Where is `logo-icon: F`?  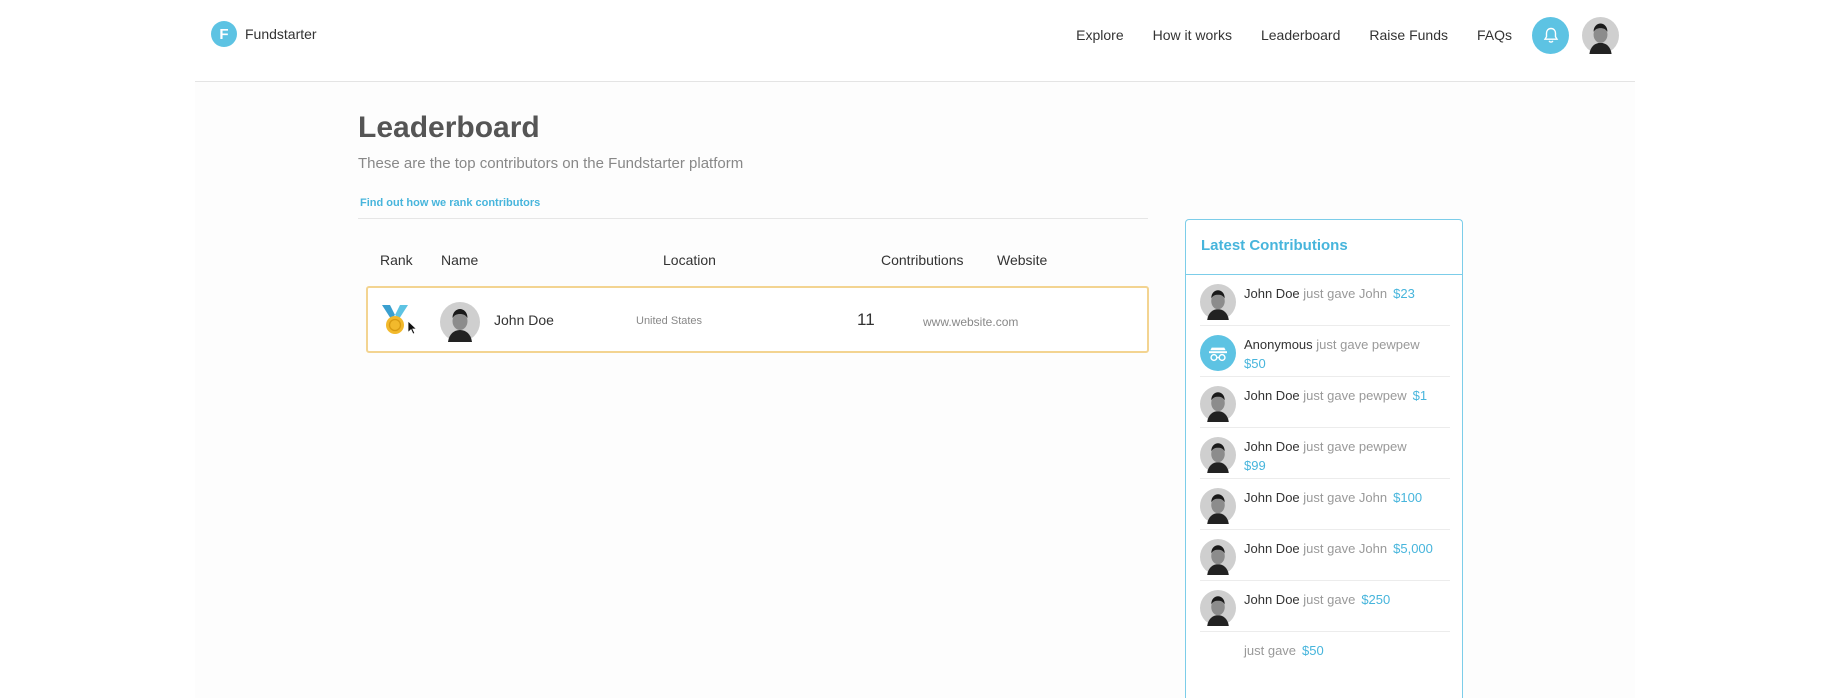
logo-icon: F is located at coordinates (224, 34).